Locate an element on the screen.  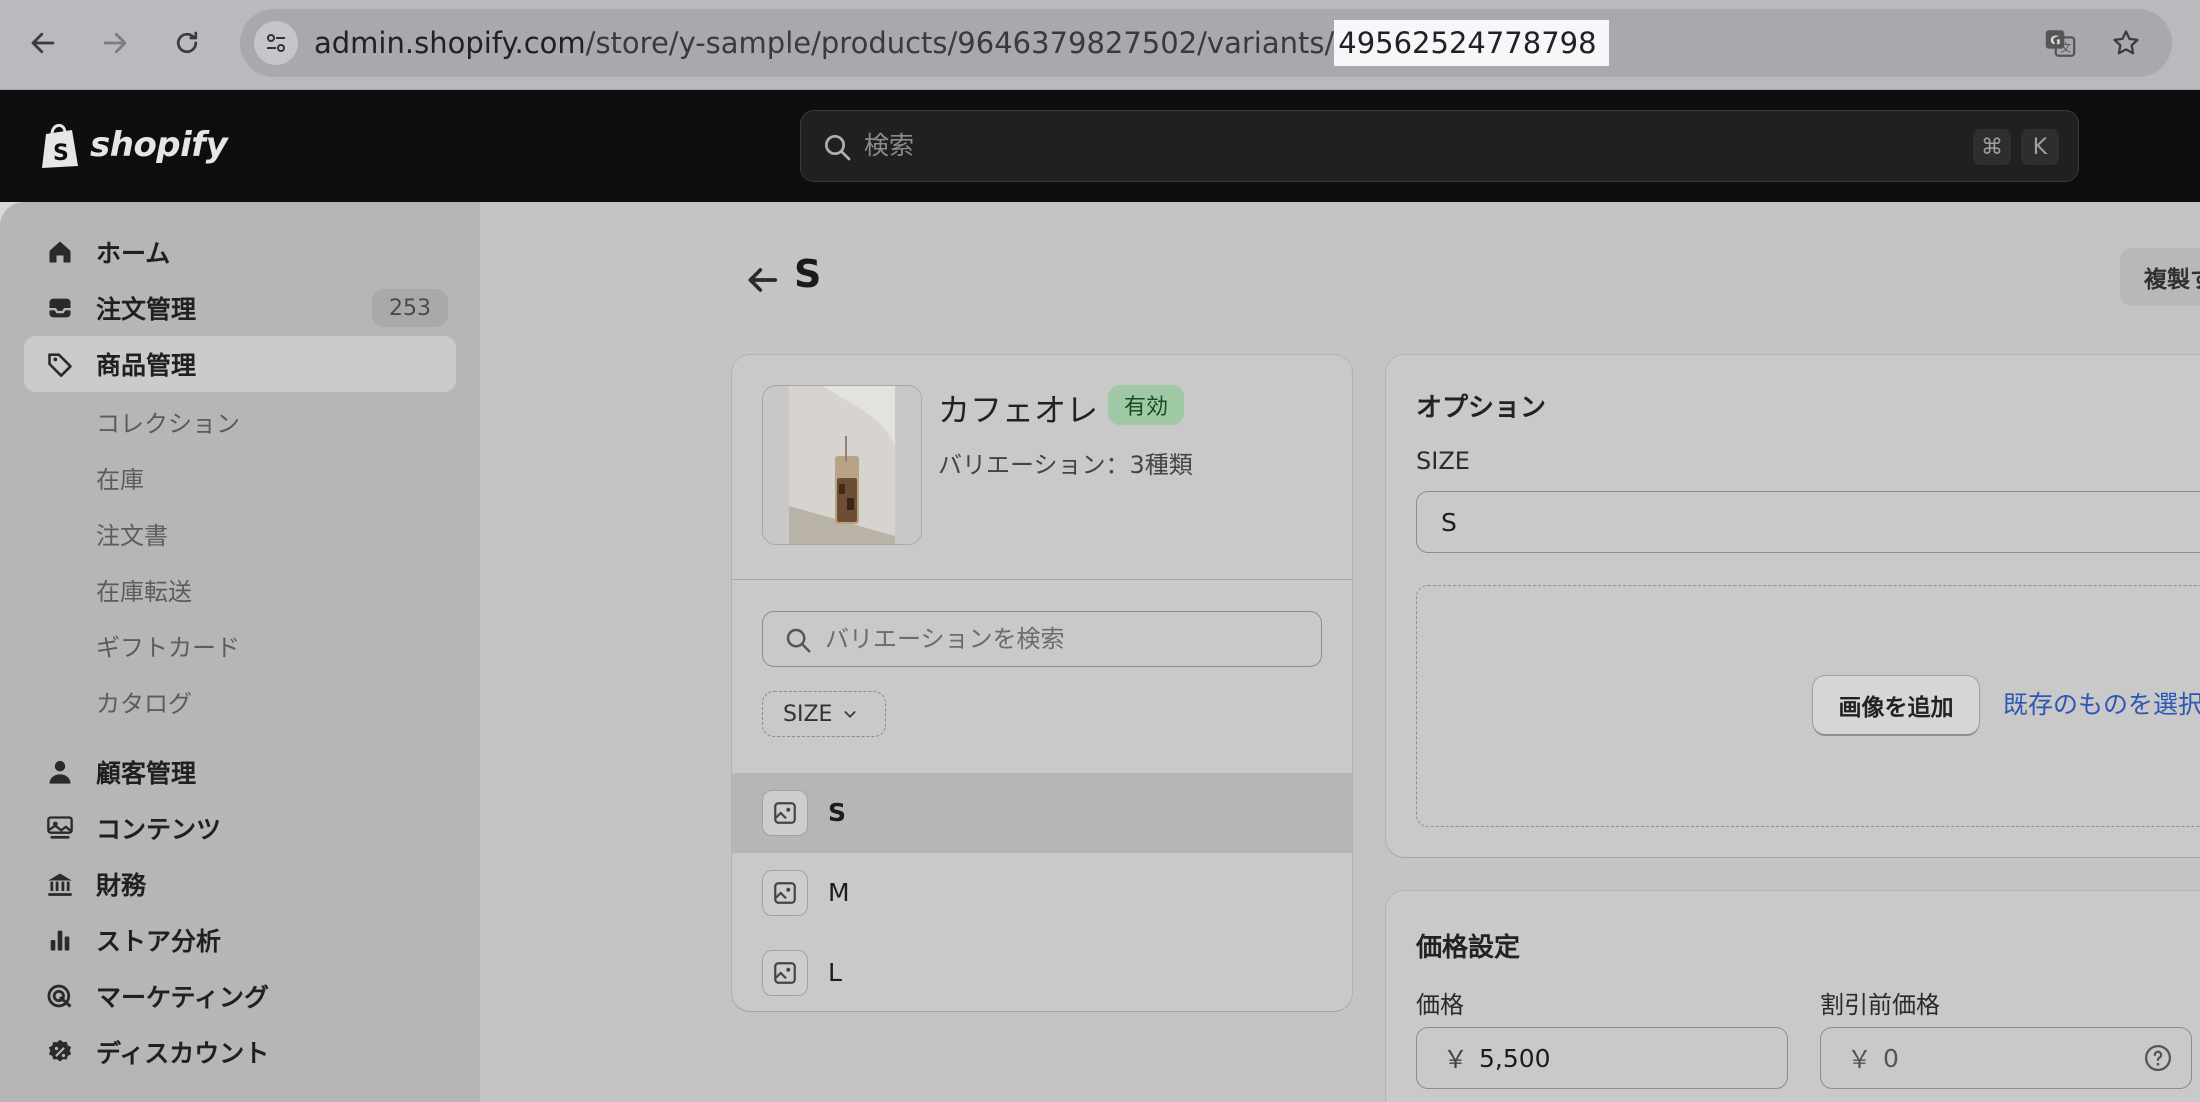
url-selected-segment: 49562524778798 is located at coordinates (1471, 43).